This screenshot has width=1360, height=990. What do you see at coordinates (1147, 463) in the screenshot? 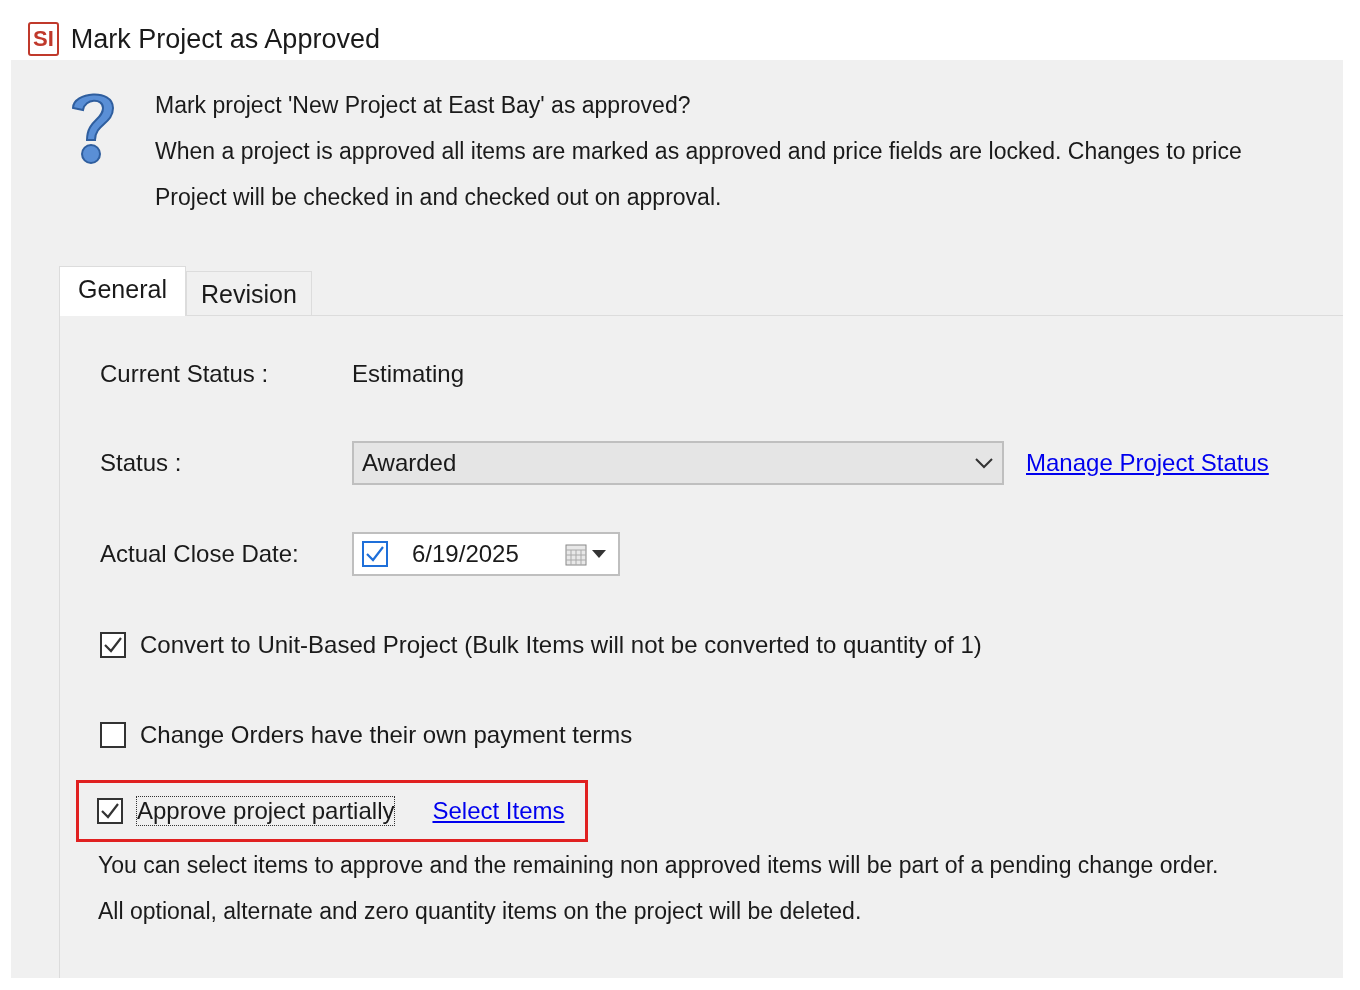
I see `manage-status-link: Manage Project Status` at bounding box center [1147, 463].